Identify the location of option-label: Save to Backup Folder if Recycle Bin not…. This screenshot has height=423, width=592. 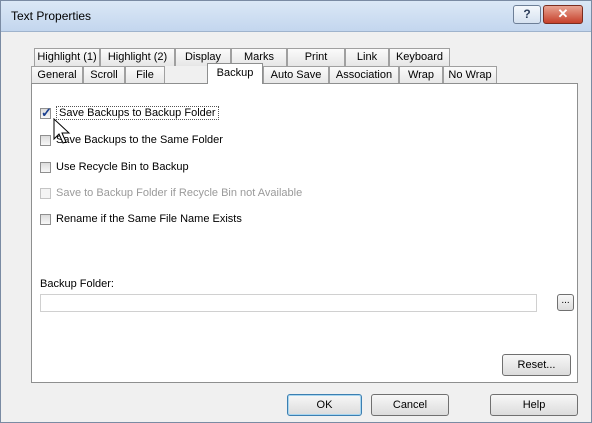
(179, 193).